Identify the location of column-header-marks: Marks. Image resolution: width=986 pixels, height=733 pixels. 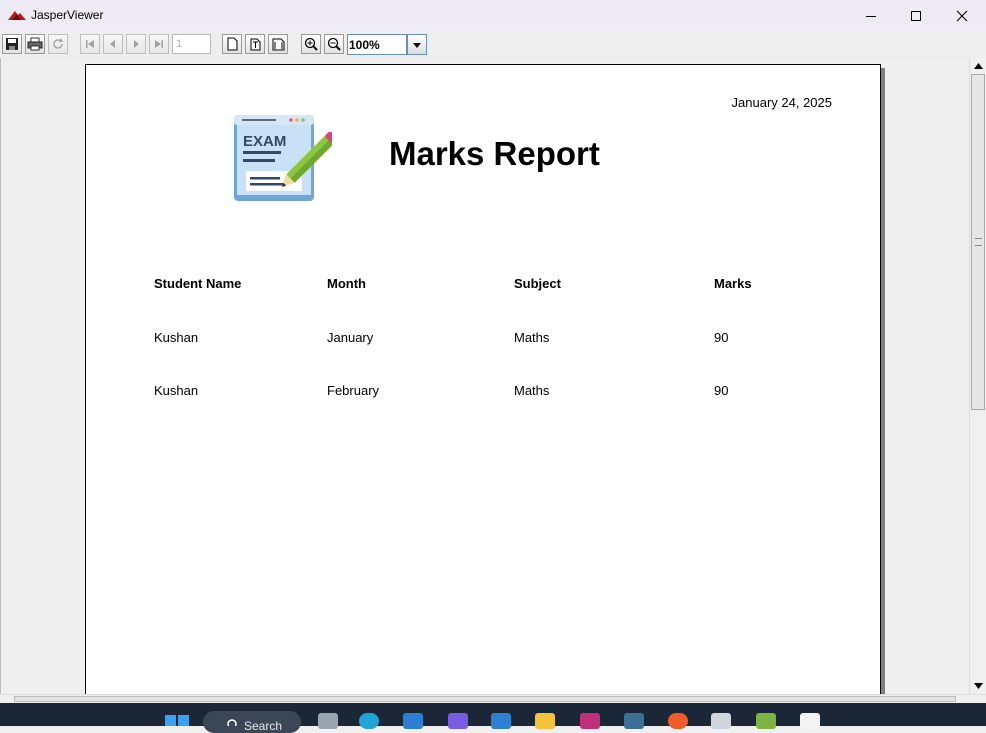
(733, 283).